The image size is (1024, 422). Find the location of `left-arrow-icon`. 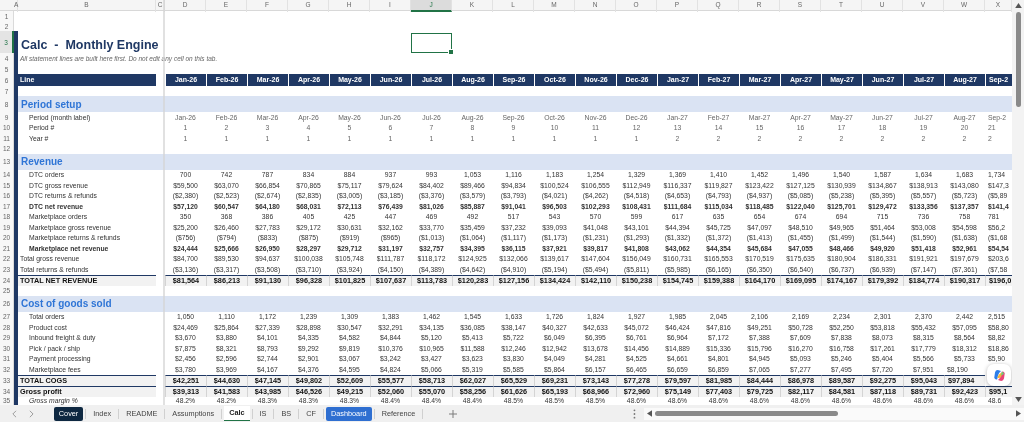

left-arrow-icon is located at coordinates (650, 413).